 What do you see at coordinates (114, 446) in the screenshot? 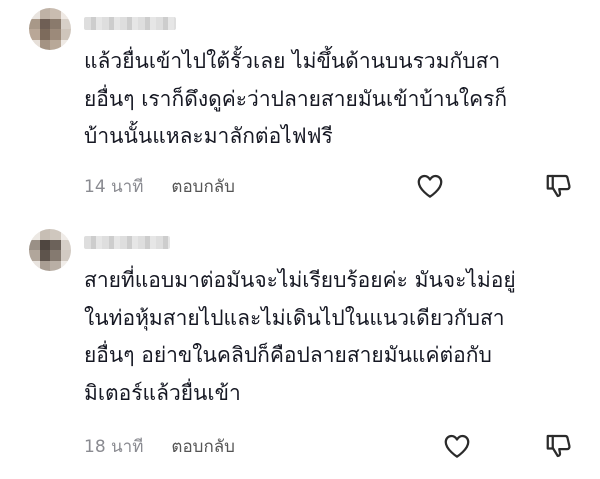
I see `comment-timestamp: 18 นาที` at bounding box center [114, 446].